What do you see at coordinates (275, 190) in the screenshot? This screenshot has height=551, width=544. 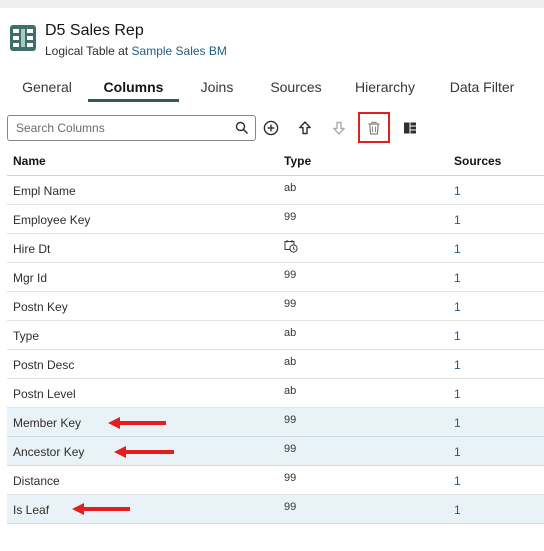 I see `table-row: Empl Name ab 1` at bounding box center [275, 190].